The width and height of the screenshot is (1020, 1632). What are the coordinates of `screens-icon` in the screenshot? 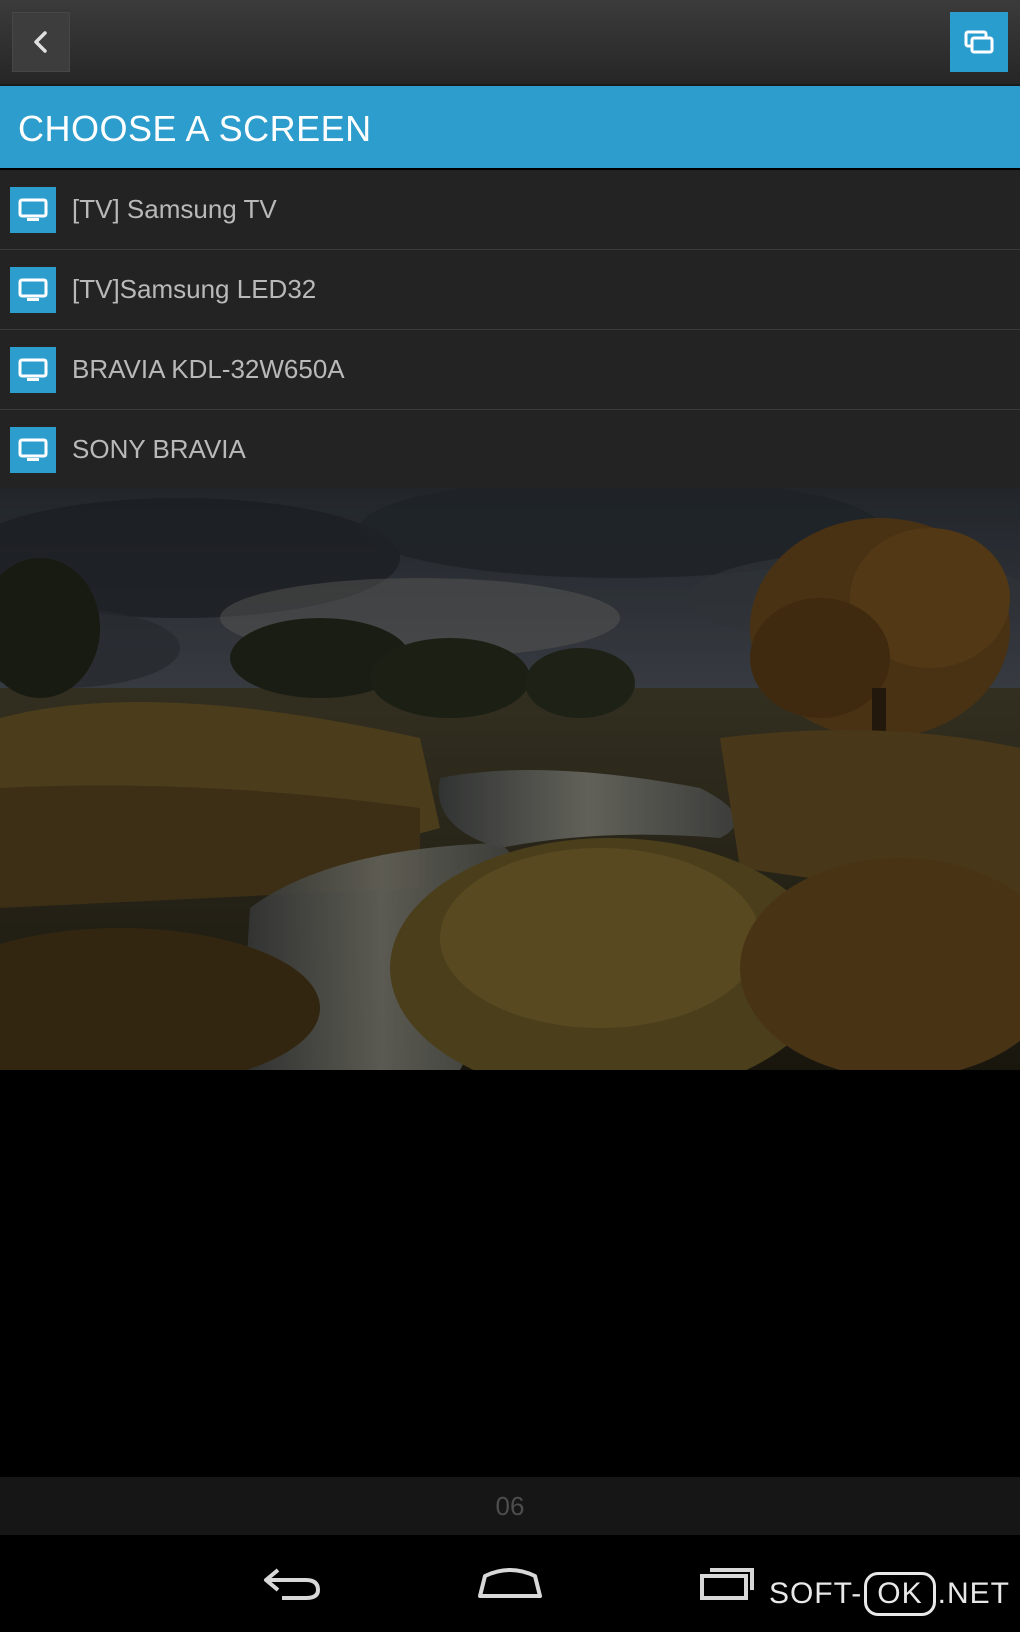 It's located at (979, 42).